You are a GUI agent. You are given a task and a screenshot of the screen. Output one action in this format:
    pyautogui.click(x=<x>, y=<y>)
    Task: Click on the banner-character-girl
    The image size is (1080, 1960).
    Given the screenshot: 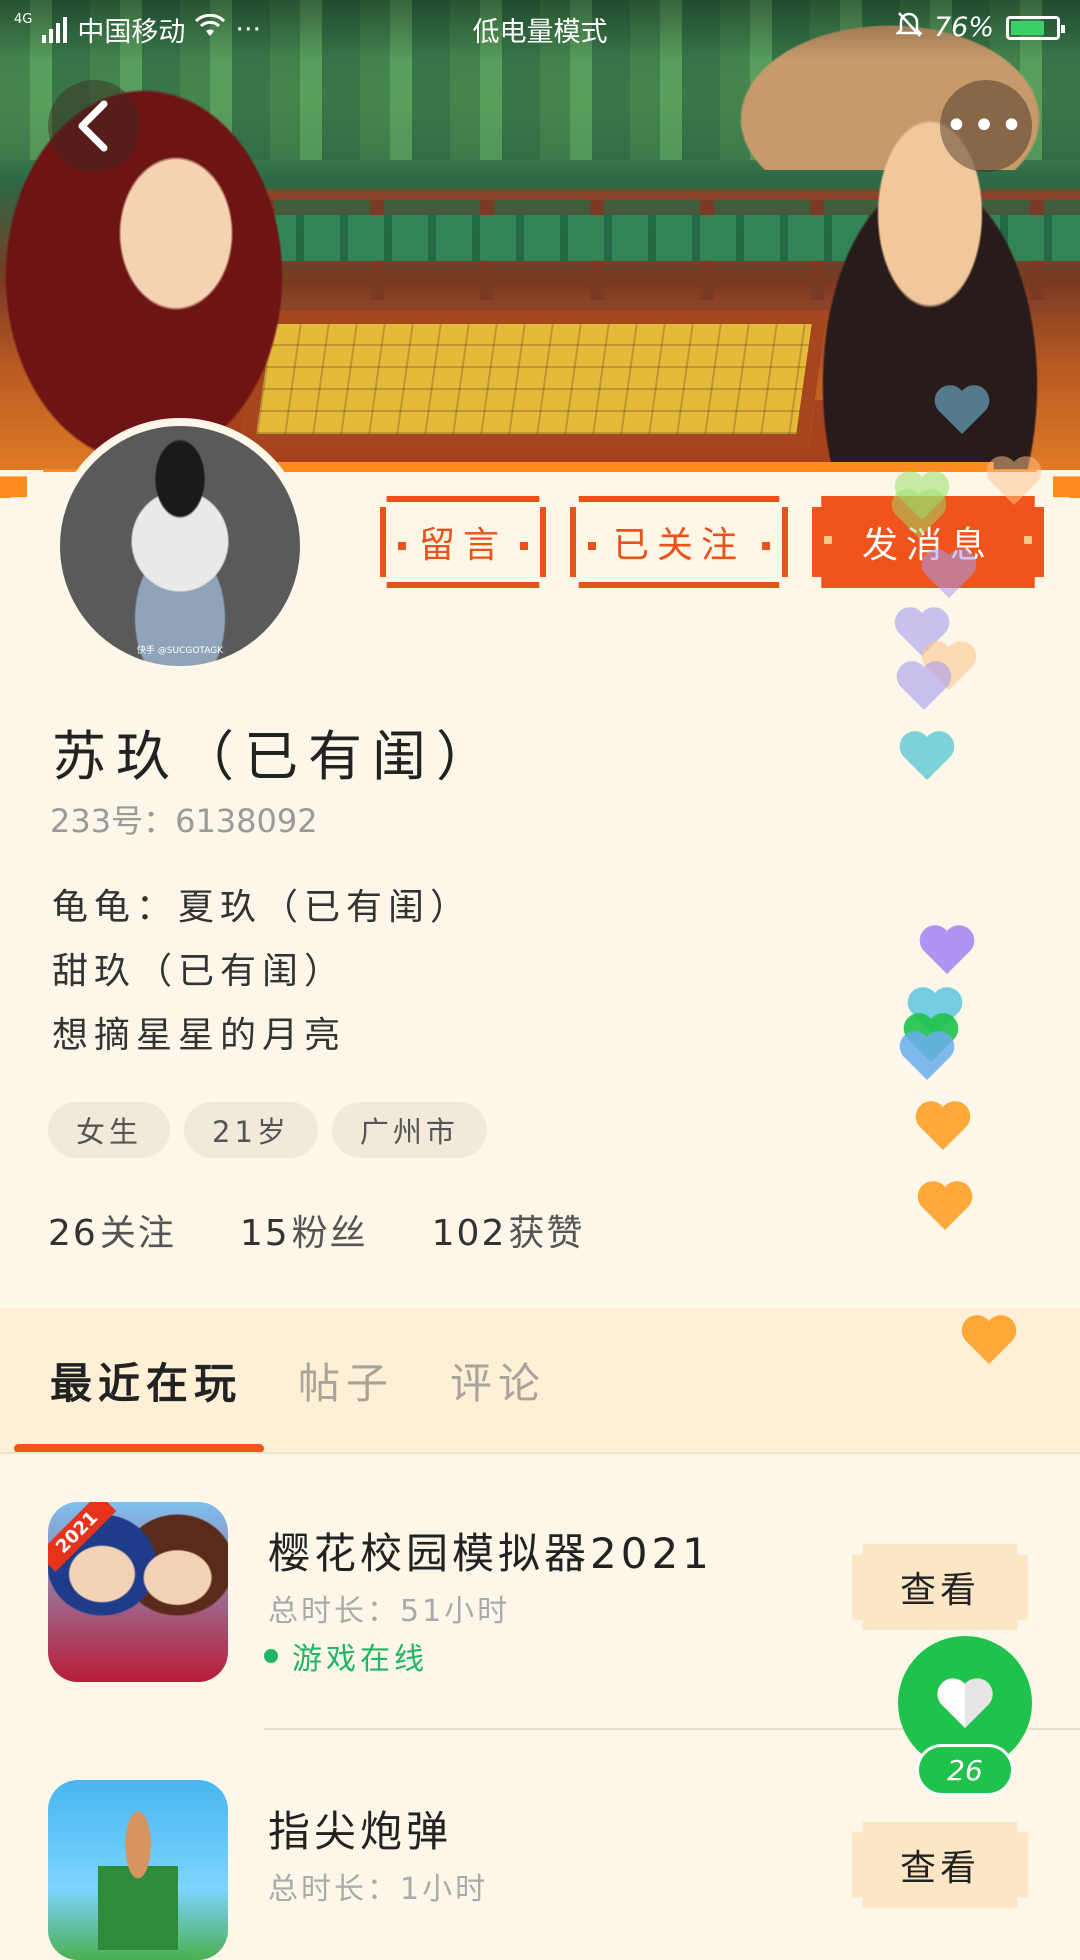 What is the action you would take?
    pyautogui.click(x=160, y=255)
    